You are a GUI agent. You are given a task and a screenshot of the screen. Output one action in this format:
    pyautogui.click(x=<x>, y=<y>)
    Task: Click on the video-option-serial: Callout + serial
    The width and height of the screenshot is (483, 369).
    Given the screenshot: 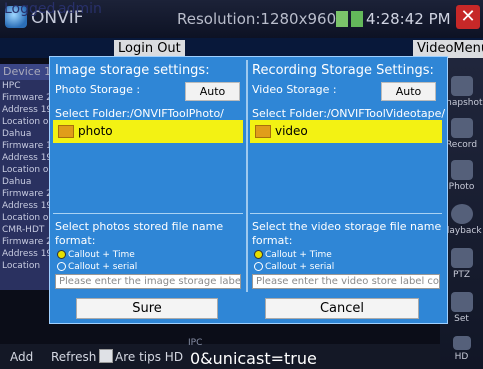 What is the action you would take?
    pyautogui.click(x=294, y=267)
    